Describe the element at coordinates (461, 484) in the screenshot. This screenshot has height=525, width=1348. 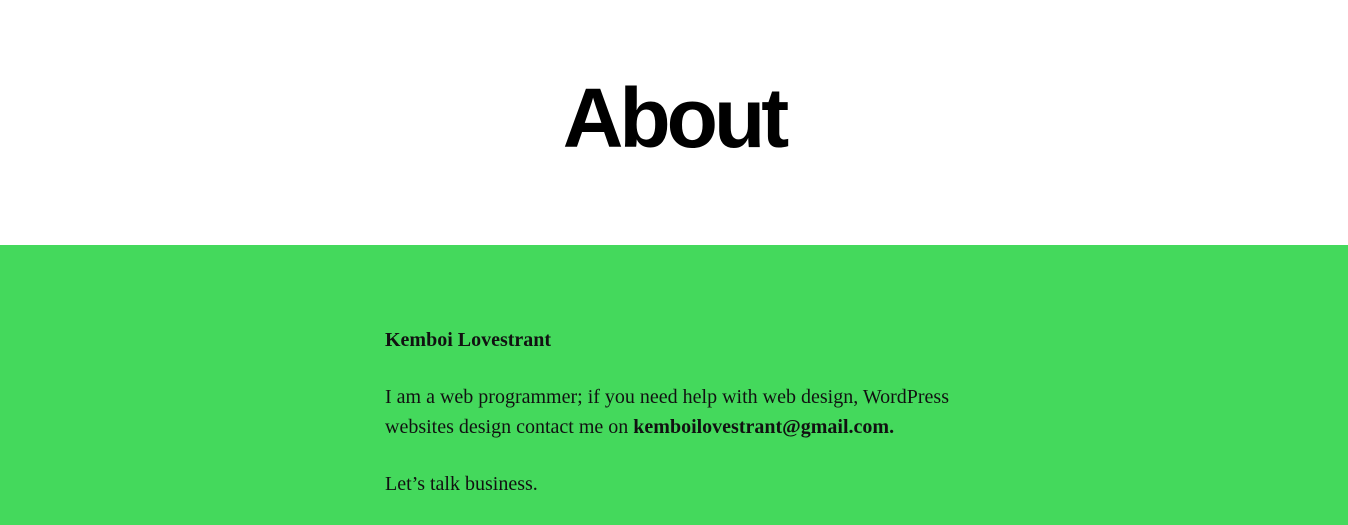
I see `closing-paragraph: Let’s talk business.` at that location.